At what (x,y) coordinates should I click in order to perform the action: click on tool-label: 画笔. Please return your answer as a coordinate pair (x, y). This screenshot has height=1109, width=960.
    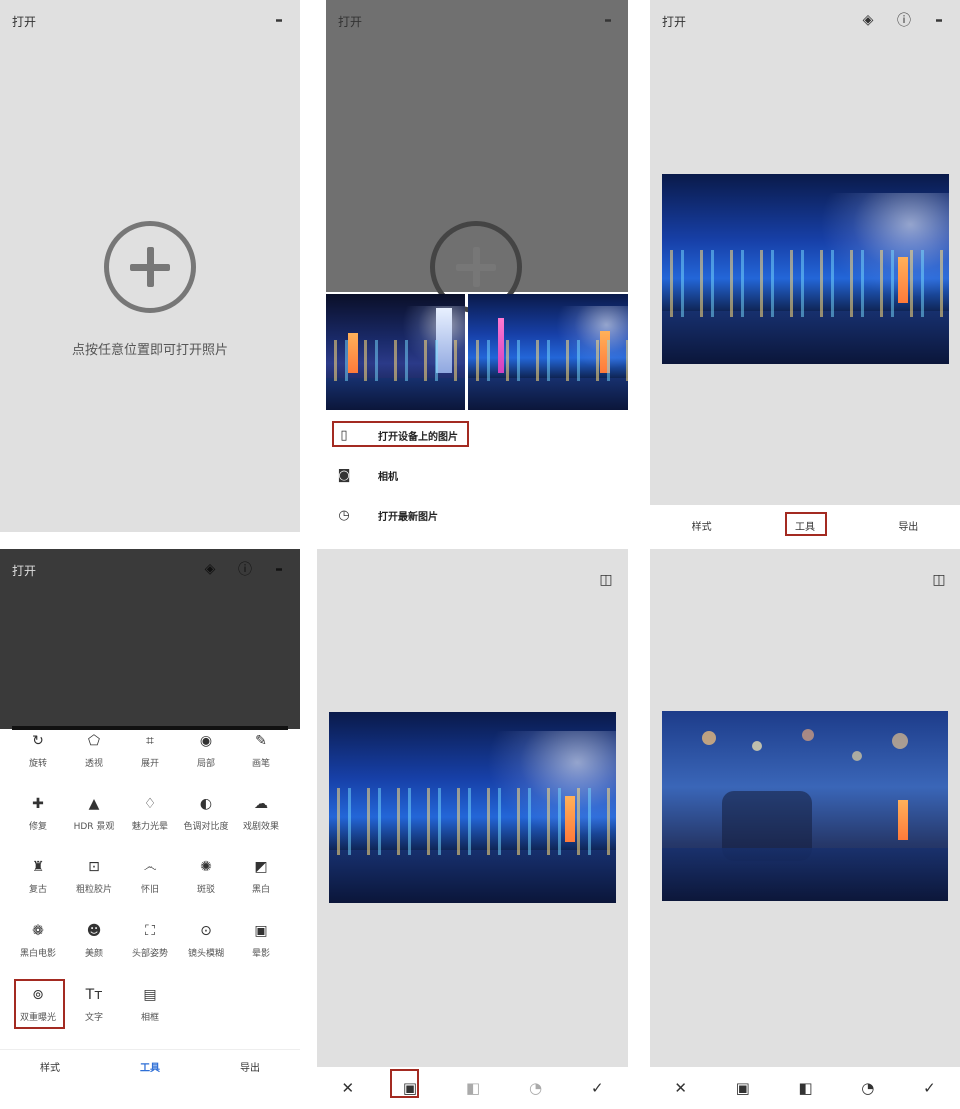
    Looking at the image, I should click on (260, 764).